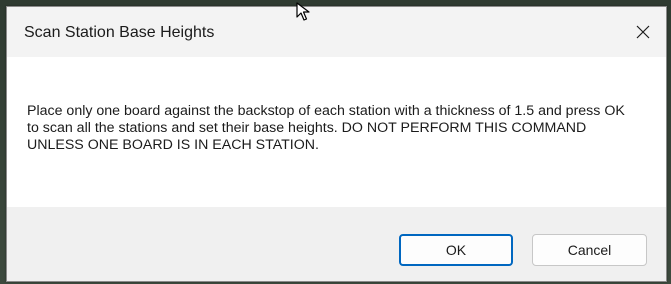 The width and height of the screenshot is (671, 284). What do you see at coordinates (303, 11) in the screenshot?
I see `mouse-pointer-icon` at bounding box center [303, 11].